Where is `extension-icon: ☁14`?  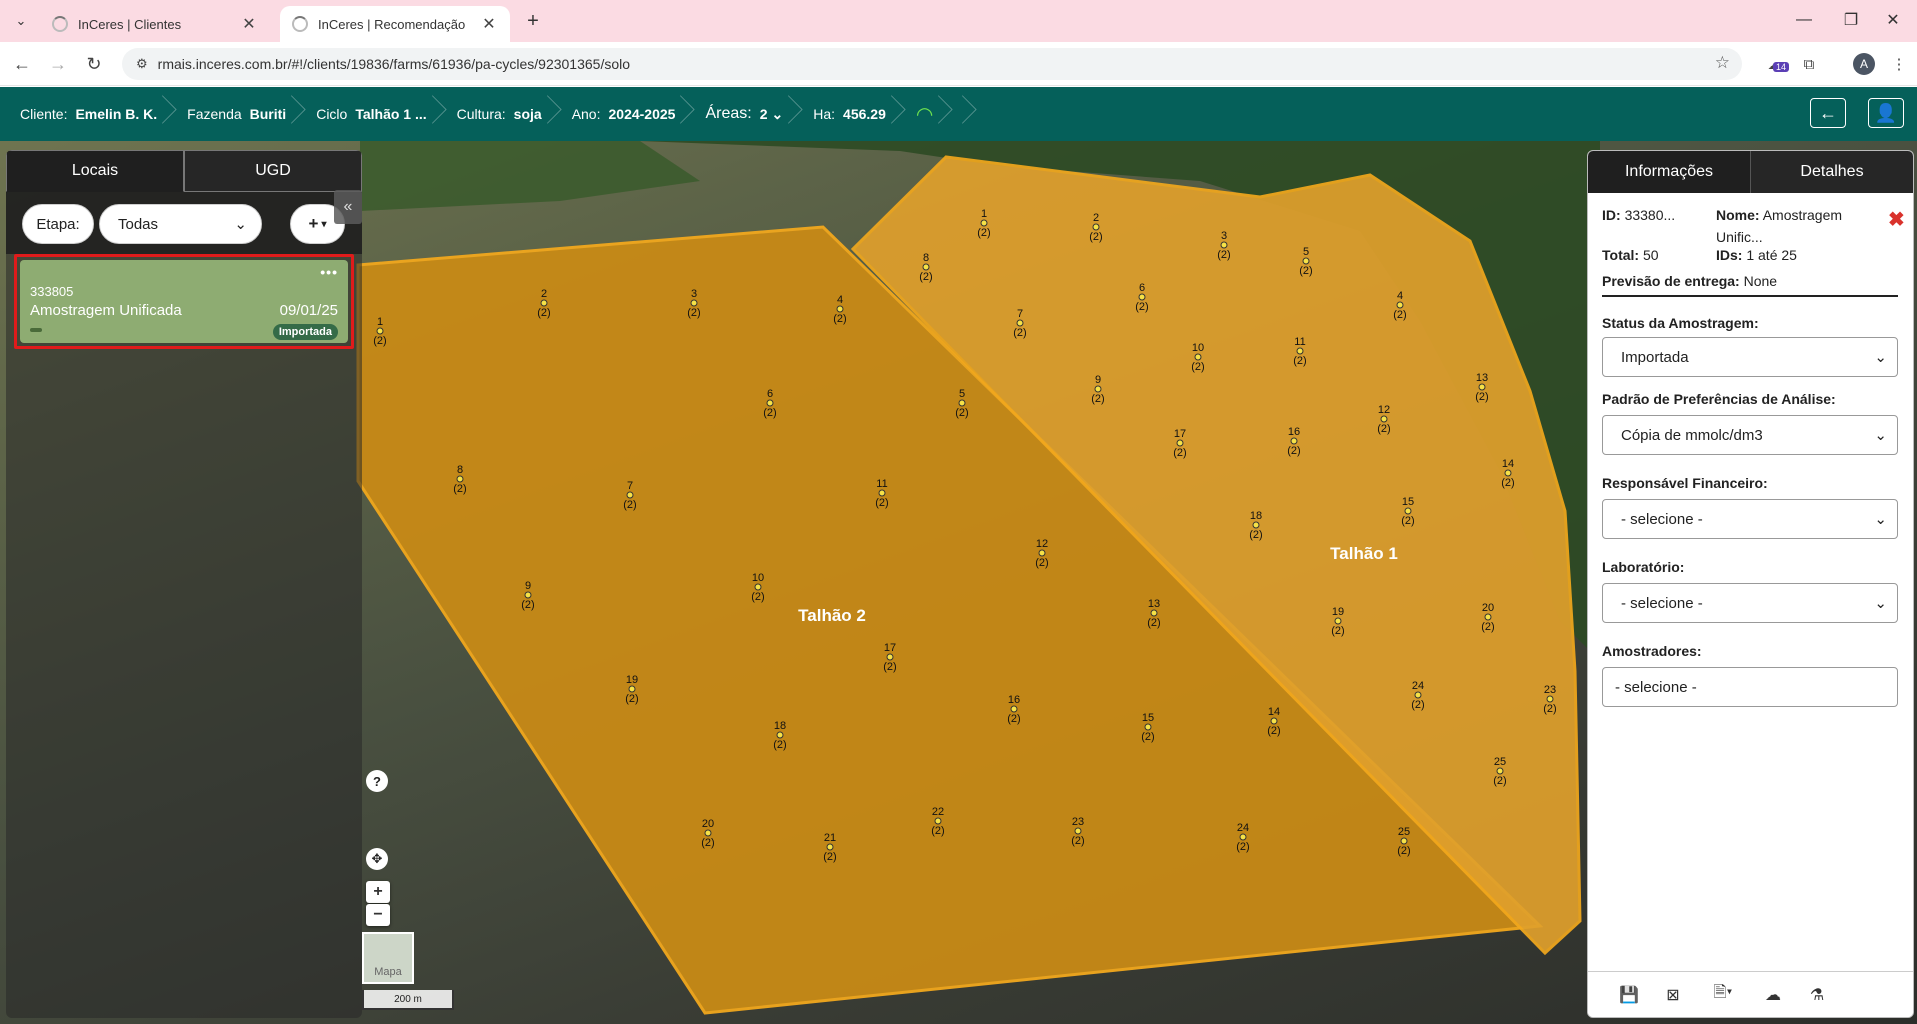 extension-icon: ☁14 is located at coordinates (1776, 64).